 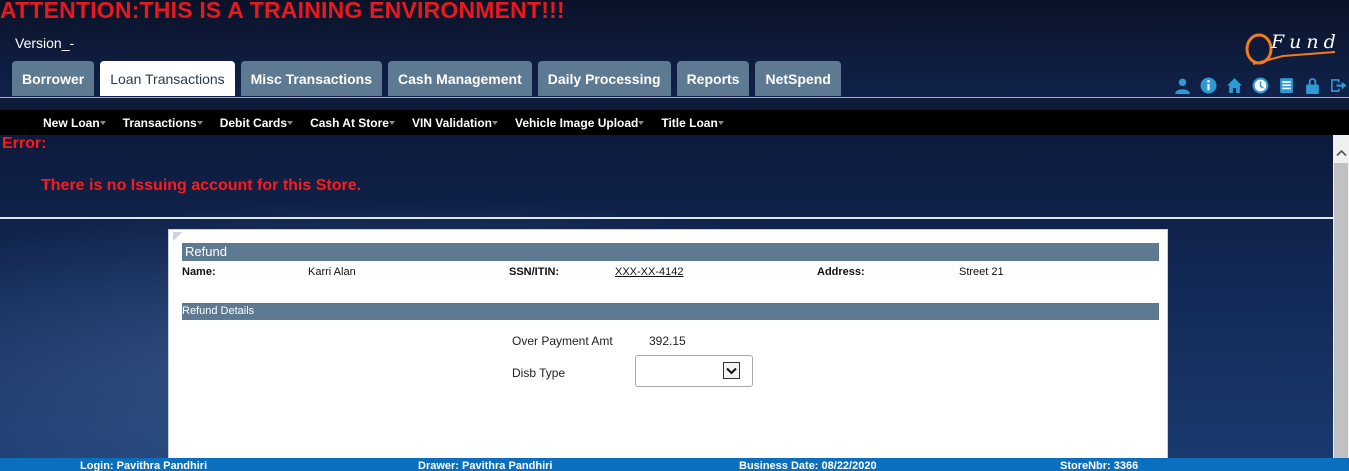 I want to click on home-icon, so click(x=1234, y=85).